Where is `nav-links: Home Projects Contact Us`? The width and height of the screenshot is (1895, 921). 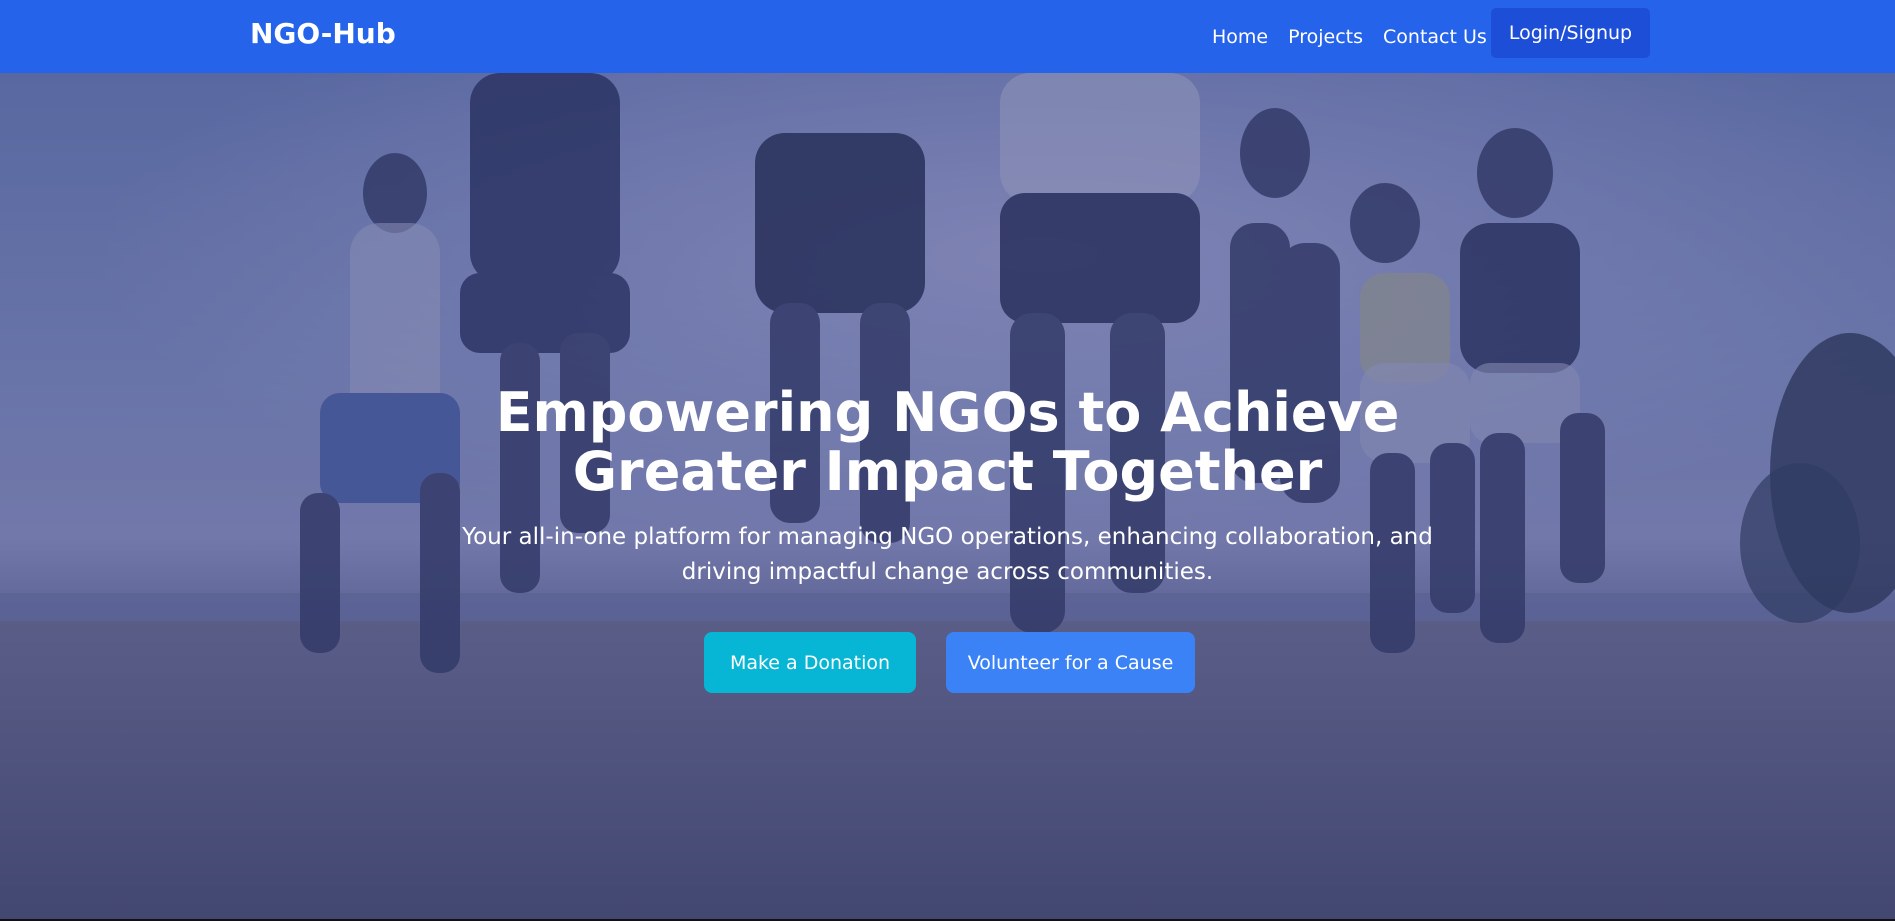
nav-links: Home Projects Contact Us is located at coordinates (1359, 36).